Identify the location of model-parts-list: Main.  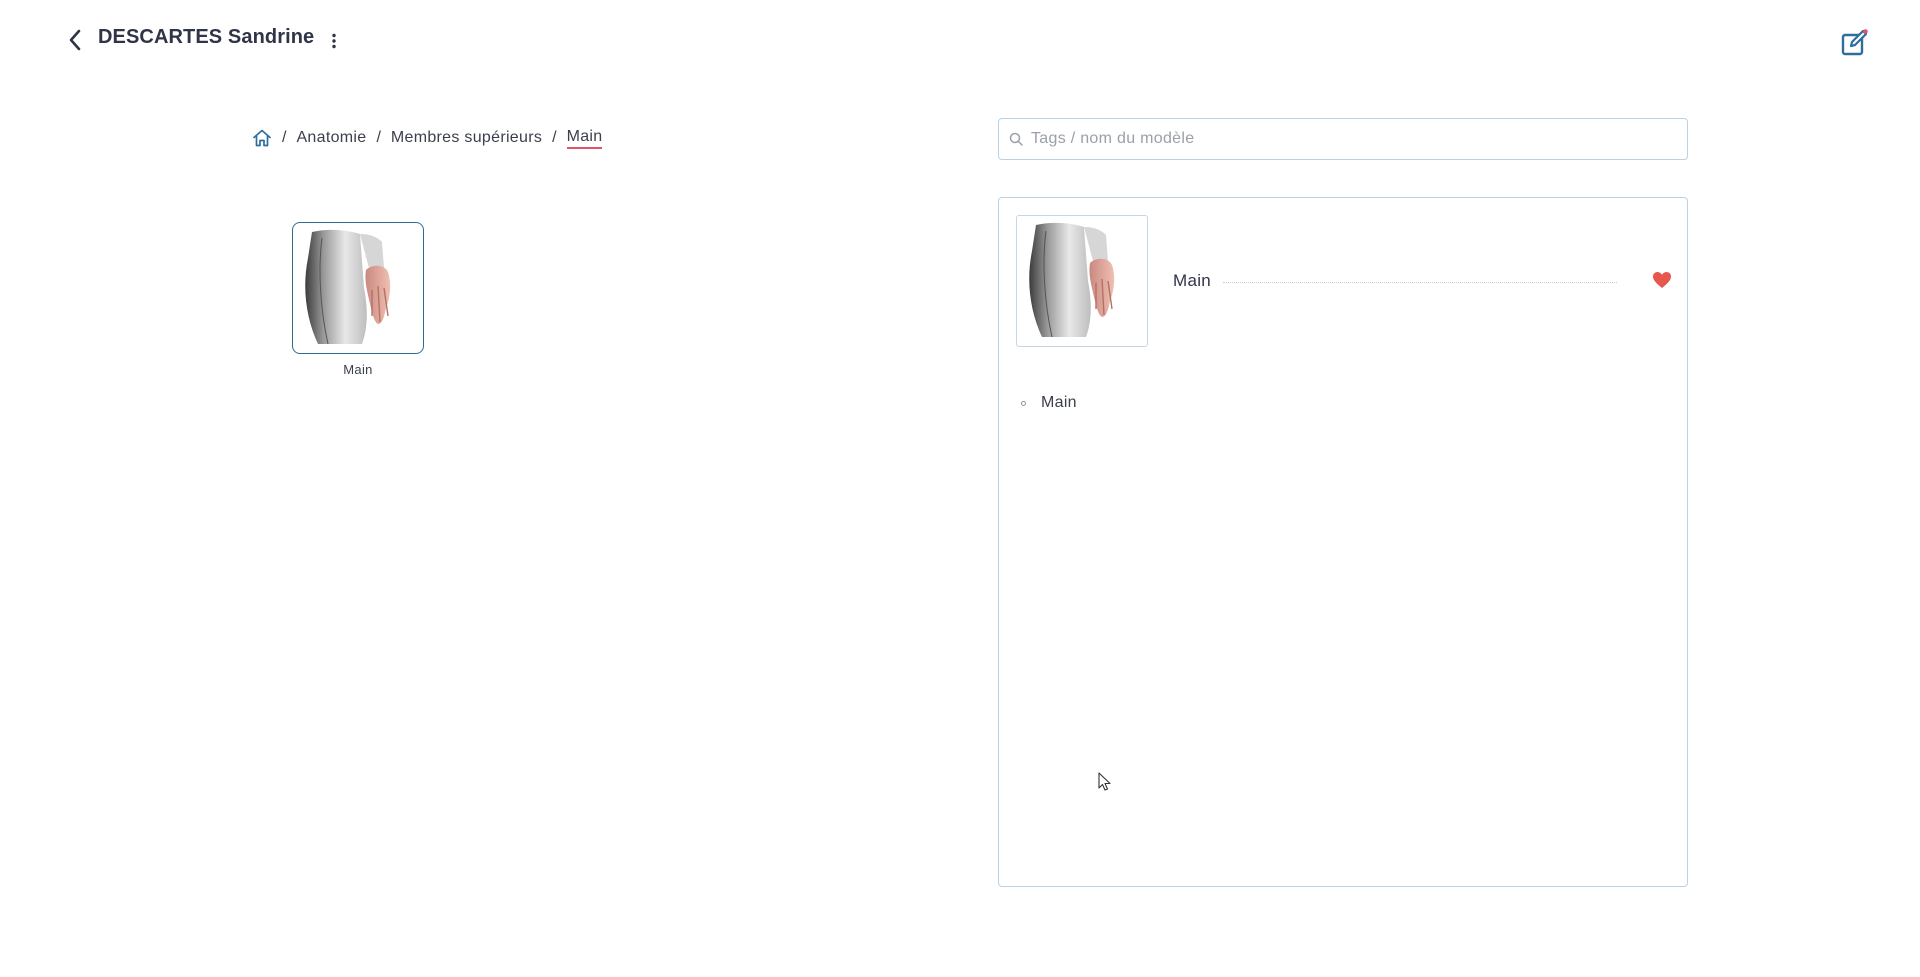
(1049, 403).